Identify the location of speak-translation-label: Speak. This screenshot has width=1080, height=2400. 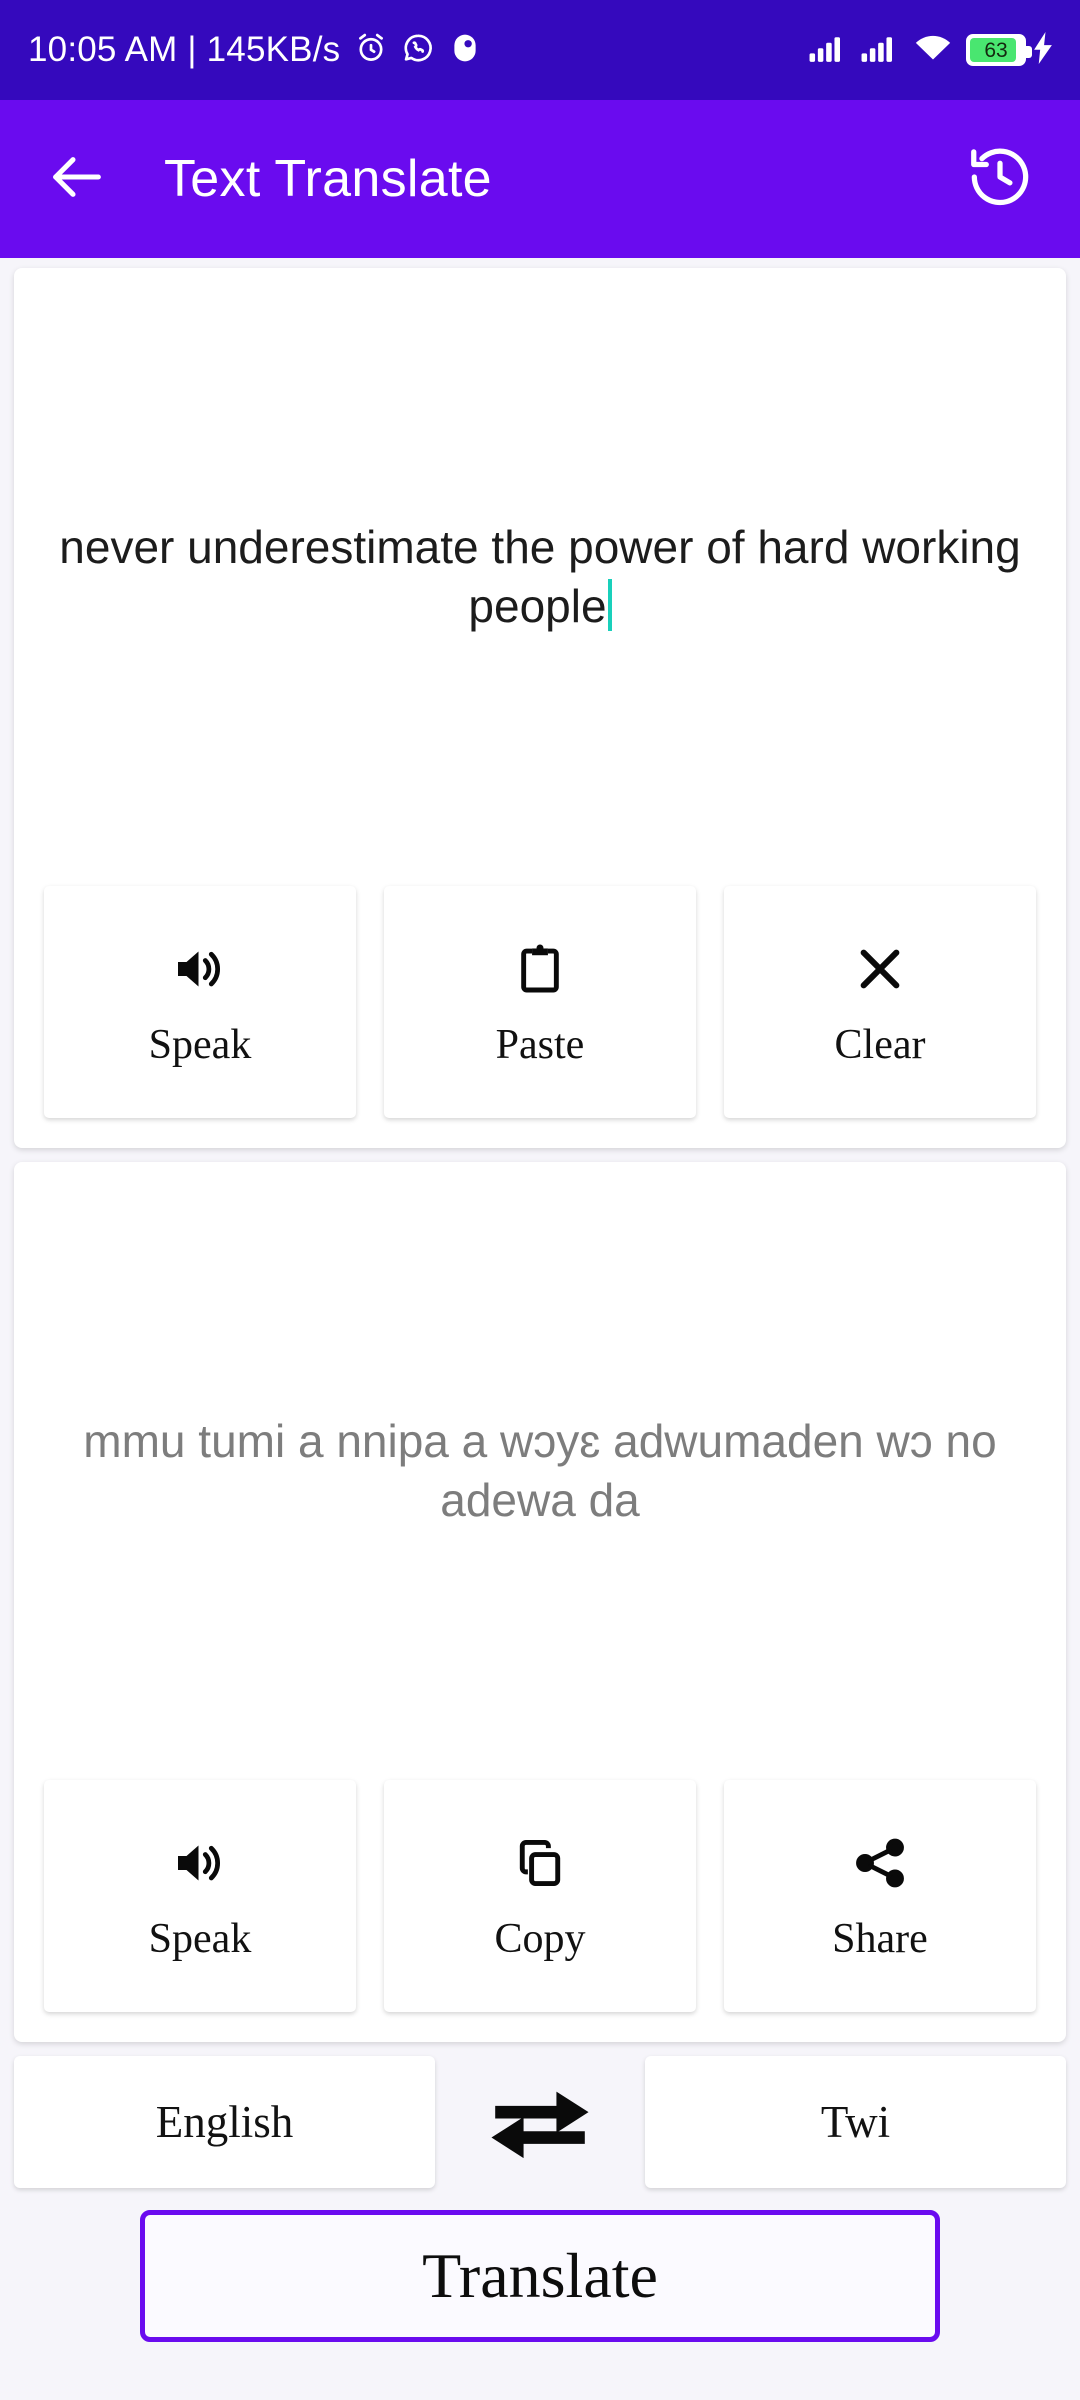
(200, 1939).